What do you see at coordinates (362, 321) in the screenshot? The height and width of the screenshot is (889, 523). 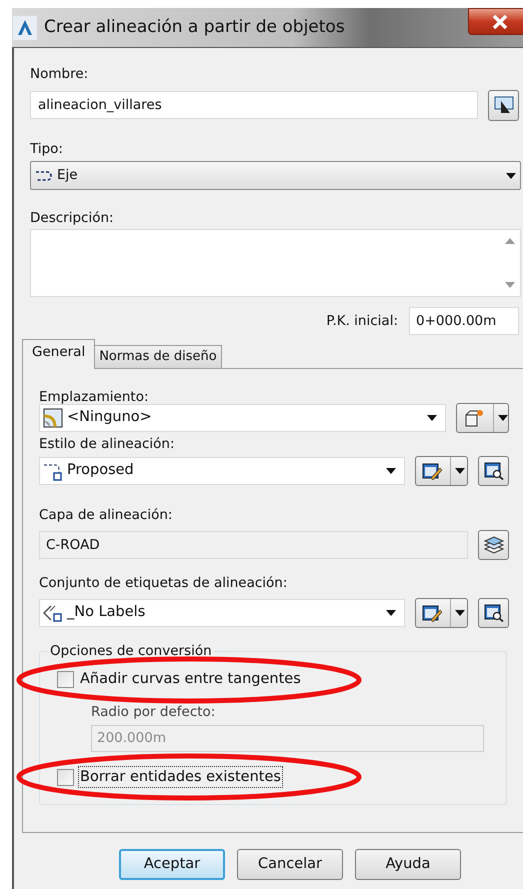 I see `field-label: P.K. inicial:` at bounding box center [362, 321].